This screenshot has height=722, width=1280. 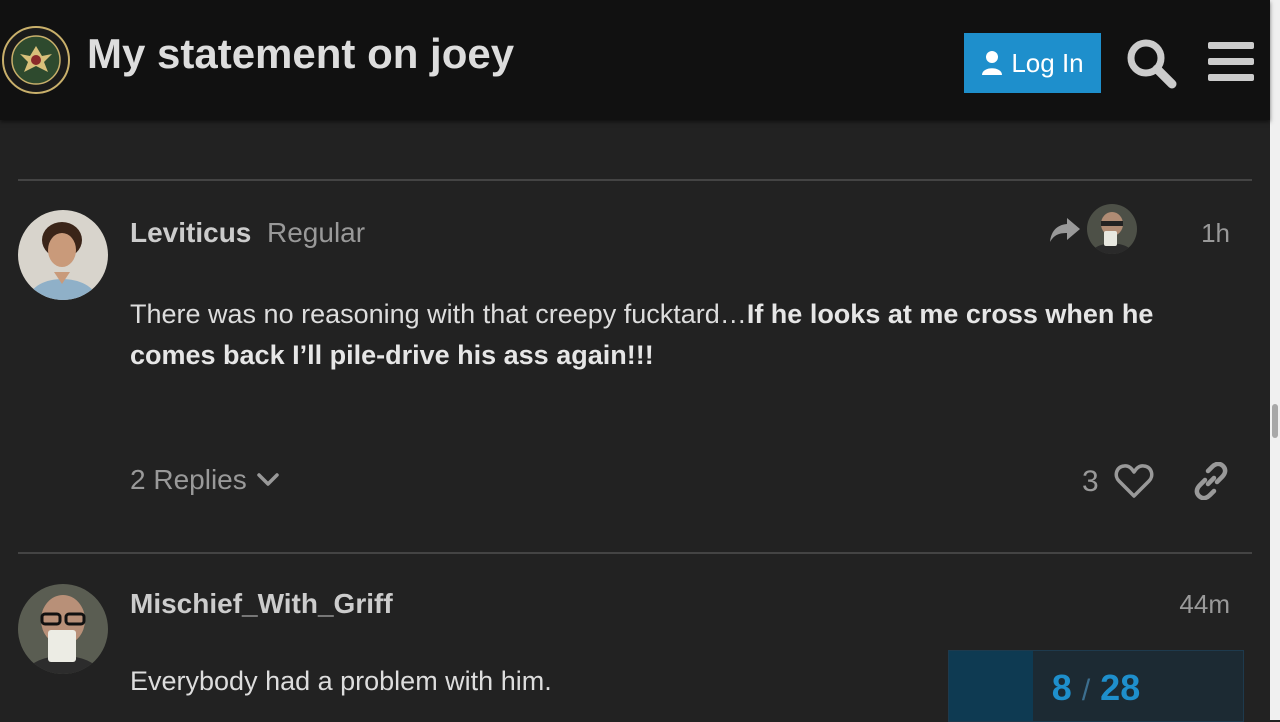 I want to click on link-icon, so click(x=1211, y=481).